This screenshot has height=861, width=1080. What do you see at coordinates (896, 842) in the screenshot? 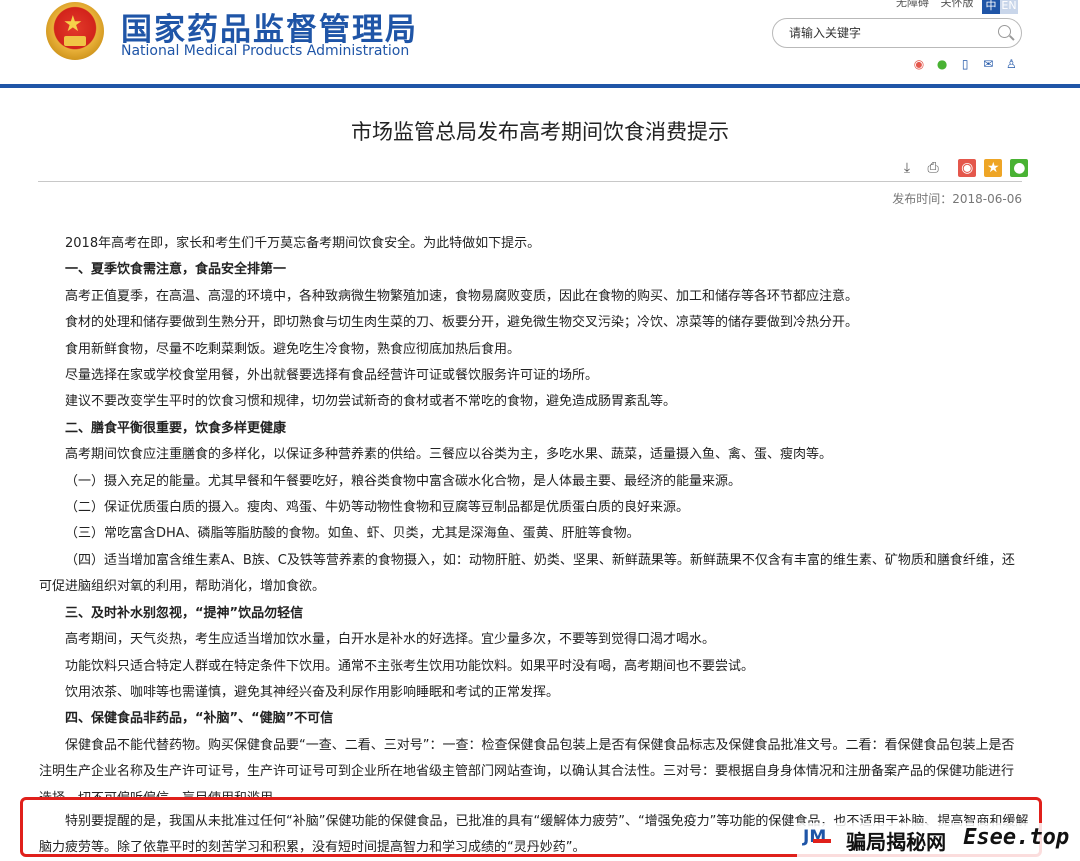
I see `watermark-cn-text: 骗局揭秘网` at bounding box center [896, 842].